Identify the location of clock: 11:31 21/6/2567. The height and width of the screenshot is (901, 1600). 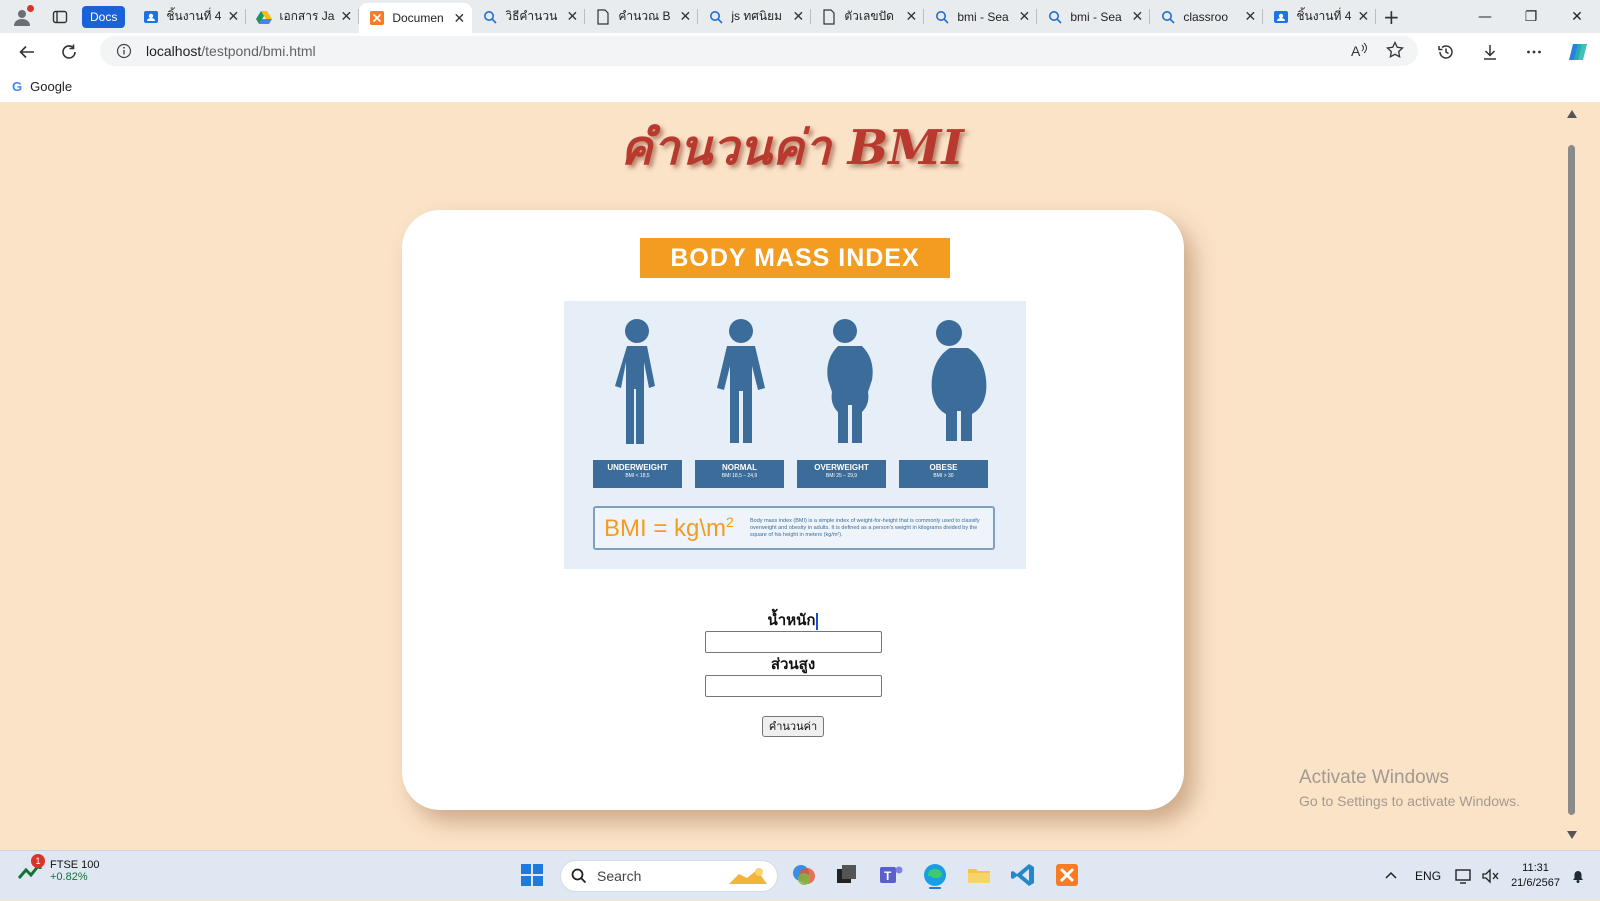
(1535, 876).